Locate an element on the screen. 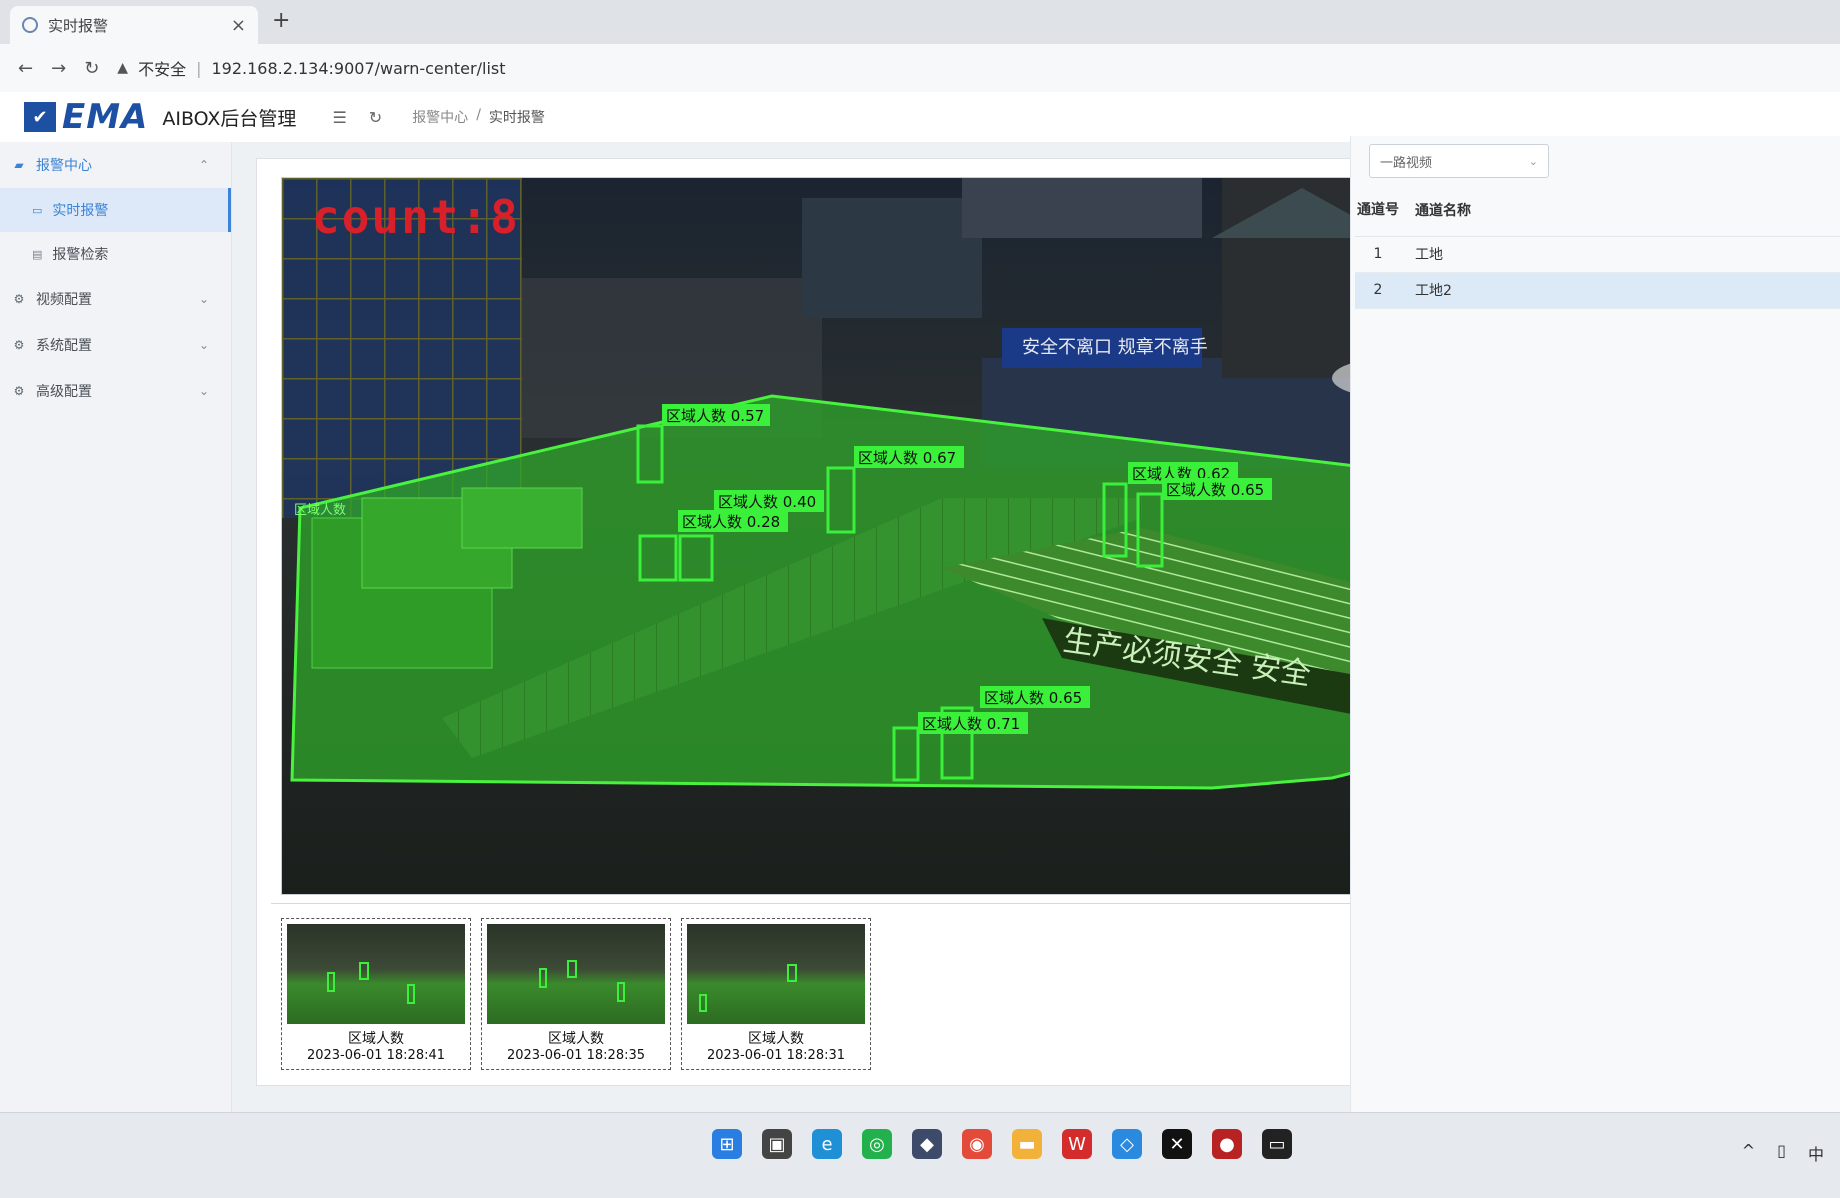 This screenshot has width=1840, height=1198. table-row: 1 工地 is located at coordinates (1597, 254).